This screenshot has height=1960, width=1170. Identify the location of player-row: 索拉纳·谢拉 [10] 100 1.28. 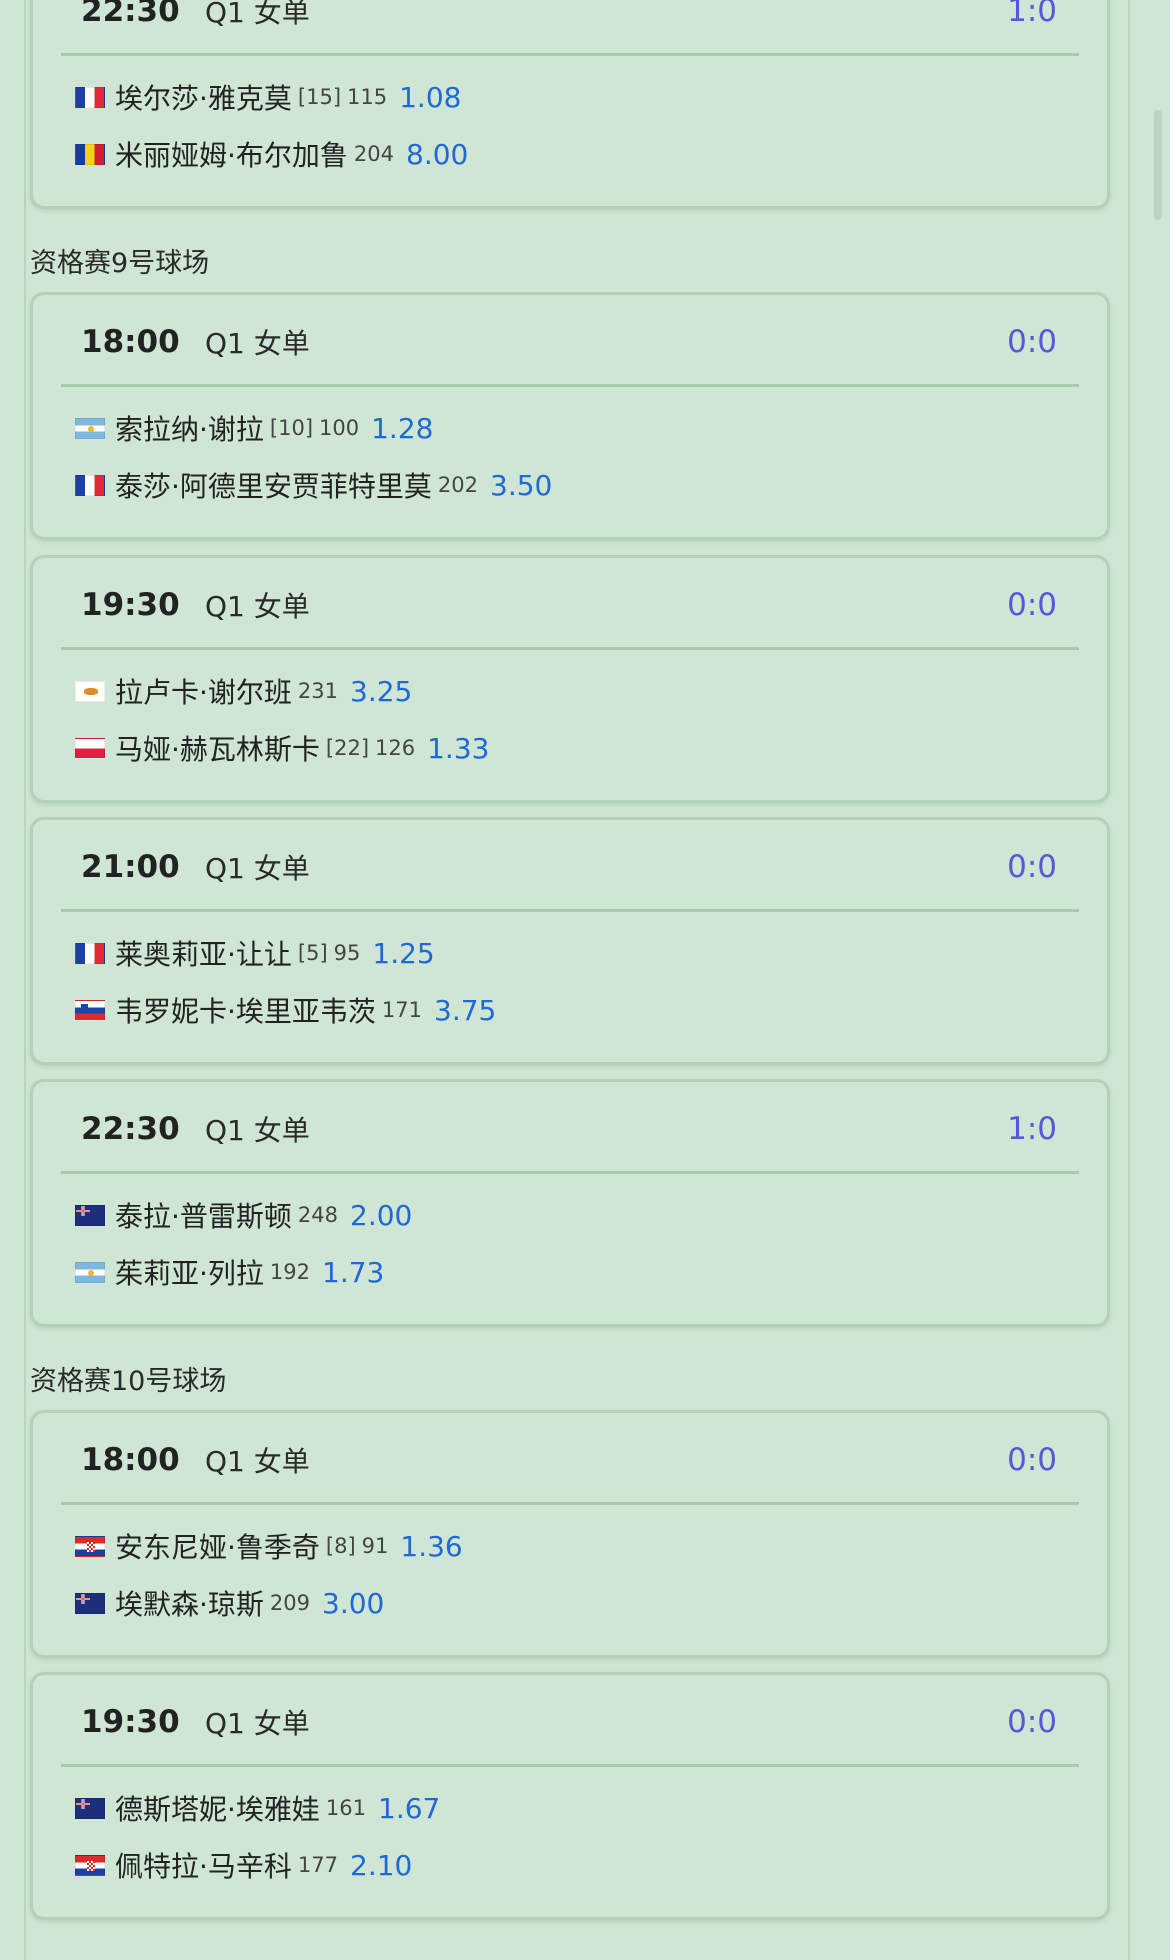
(254, 428).